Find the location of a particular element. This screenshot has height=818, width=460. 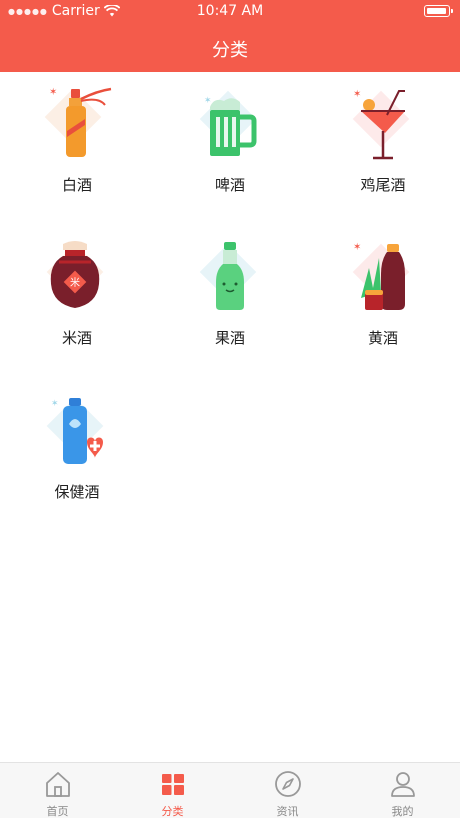

home-icon is located at coordinates (58, 784).